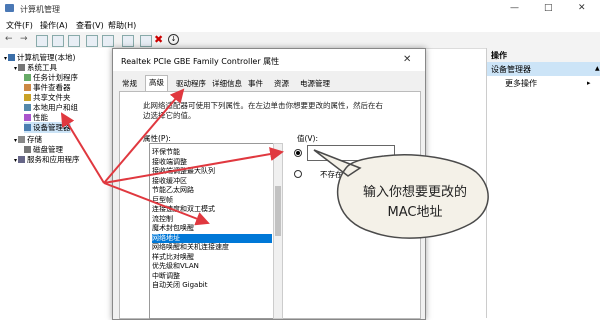 The height and width of the screenshot is (320, 600). What do you see at coordinates (543, 69) in the screenshot?
I see `actions-selected-item: 设备管理器` at bounding box center [543, 69].